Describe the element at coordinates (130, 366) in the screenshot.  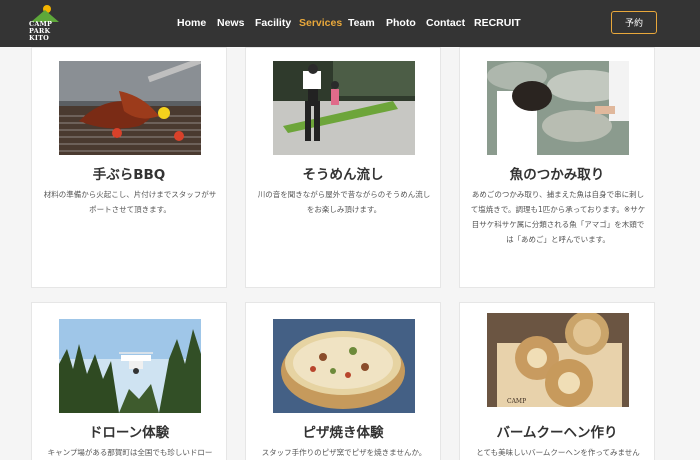
I see `drone-photo` at that location.